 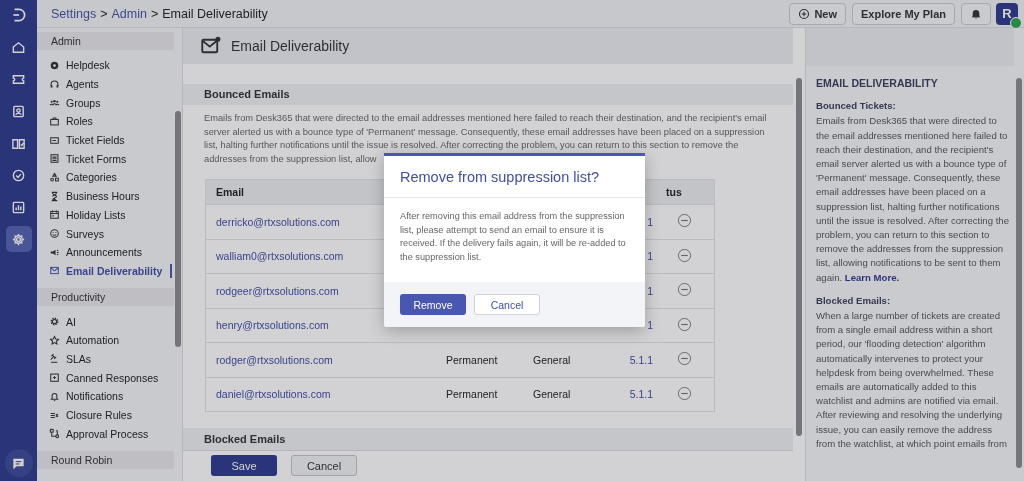 What do you see at coordinates (105, 65) in the screenshot?
I see `sidebar-item: Helpdesk` at bounding box center [105, 65].